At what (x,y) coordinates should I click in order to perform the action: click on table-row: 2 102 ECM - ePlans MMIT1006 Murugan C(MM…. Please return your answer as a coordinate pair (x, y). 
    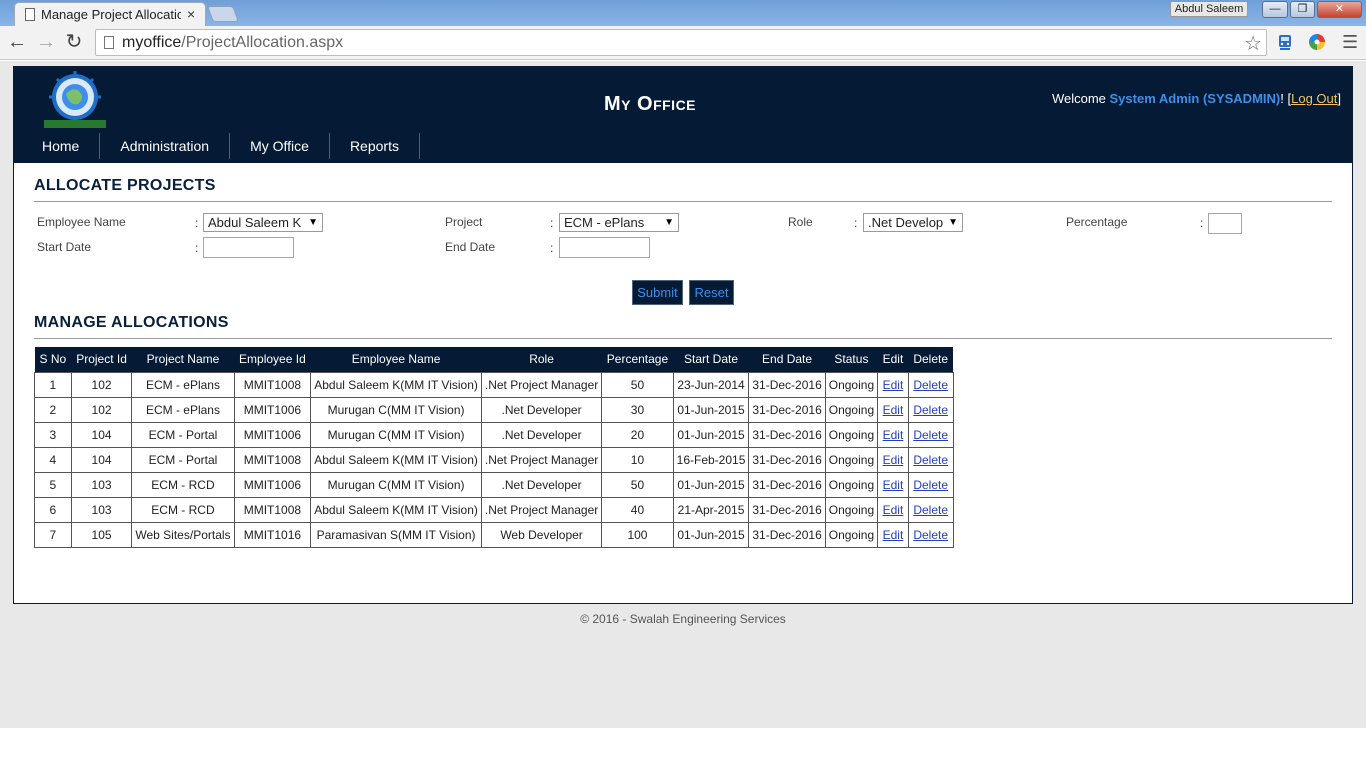
    Looking at the image, I should click on (494, 409).